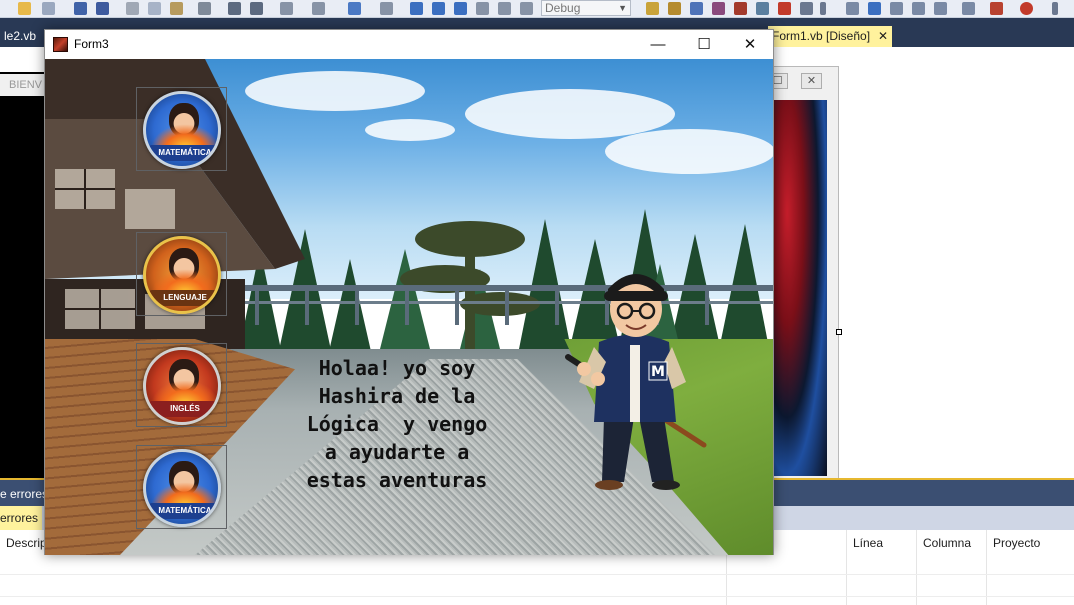 The width and height of the screenshot is (1074, 605). Describe the element at coordinates (386, 8) in the screenshot. I see `nav-forward-icon` at that location.